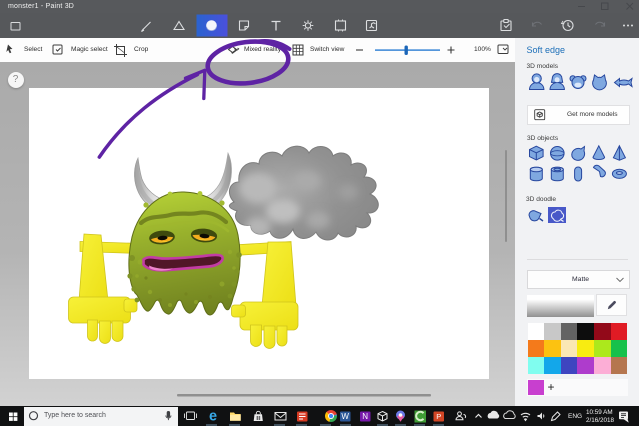 The height and width of the screenshot is (426, 639). I want to click on svg-text: W, so click(345, 416).